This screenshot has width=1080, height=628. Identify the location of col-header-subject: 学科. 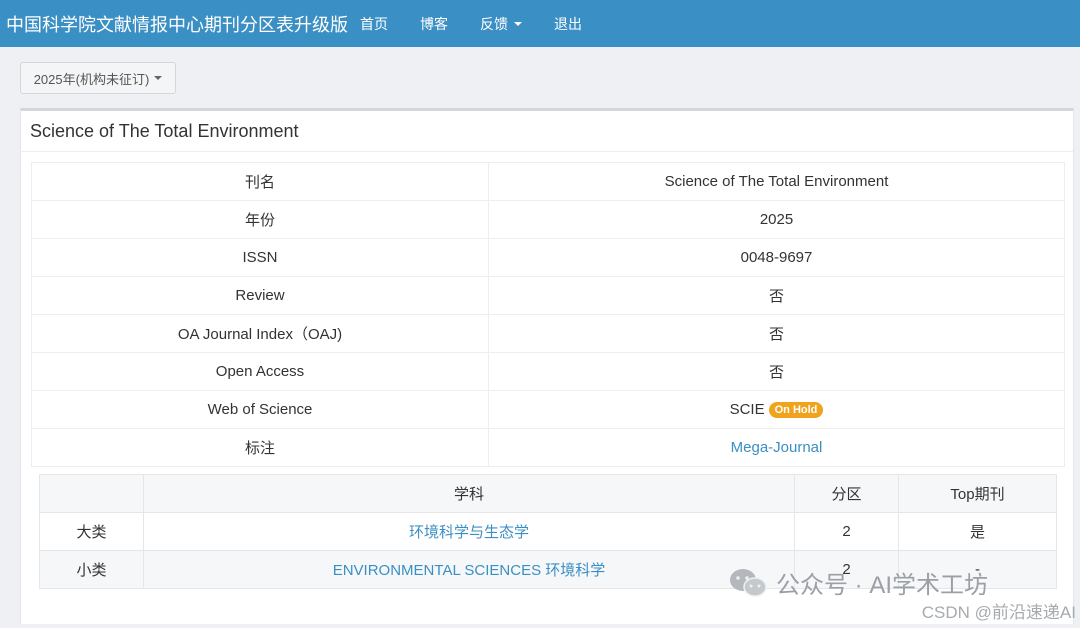
(469, 493).